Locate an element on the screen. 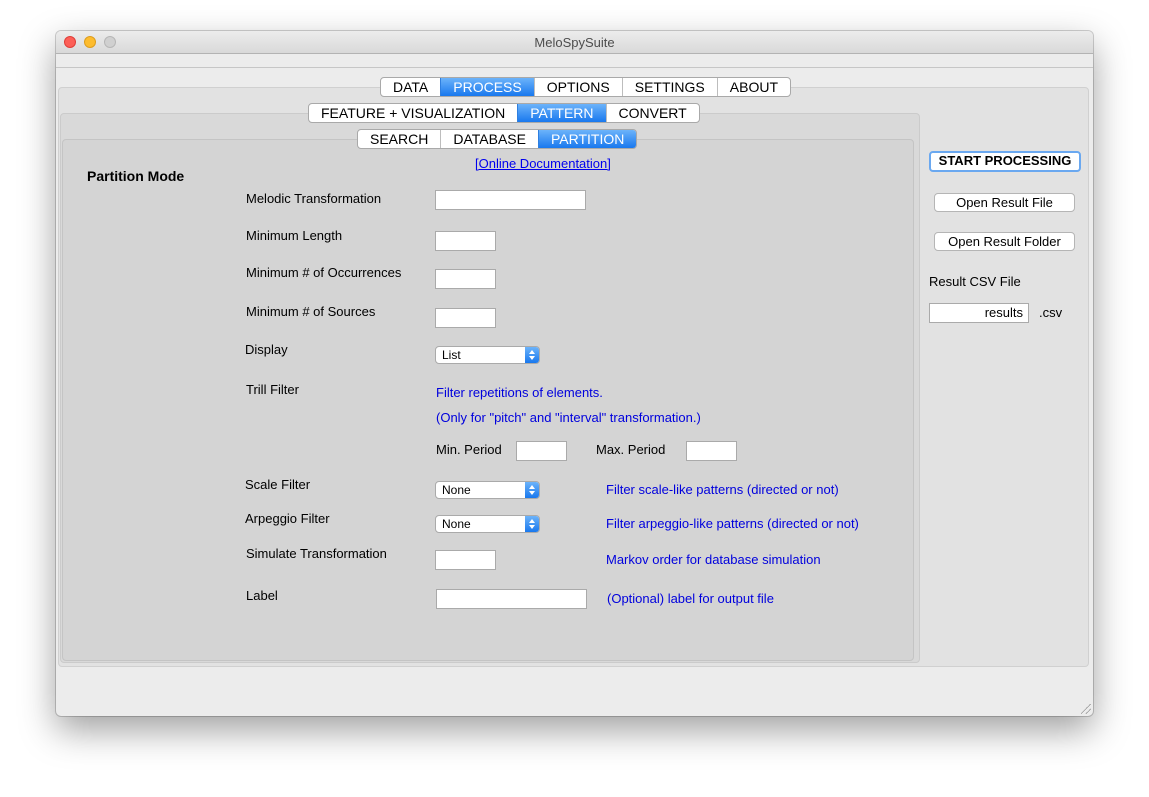 Image resolution: width=1149 pixels, height=797 pixels. arpeggio-filter-select-value: None is located at coordinates (456, 524).